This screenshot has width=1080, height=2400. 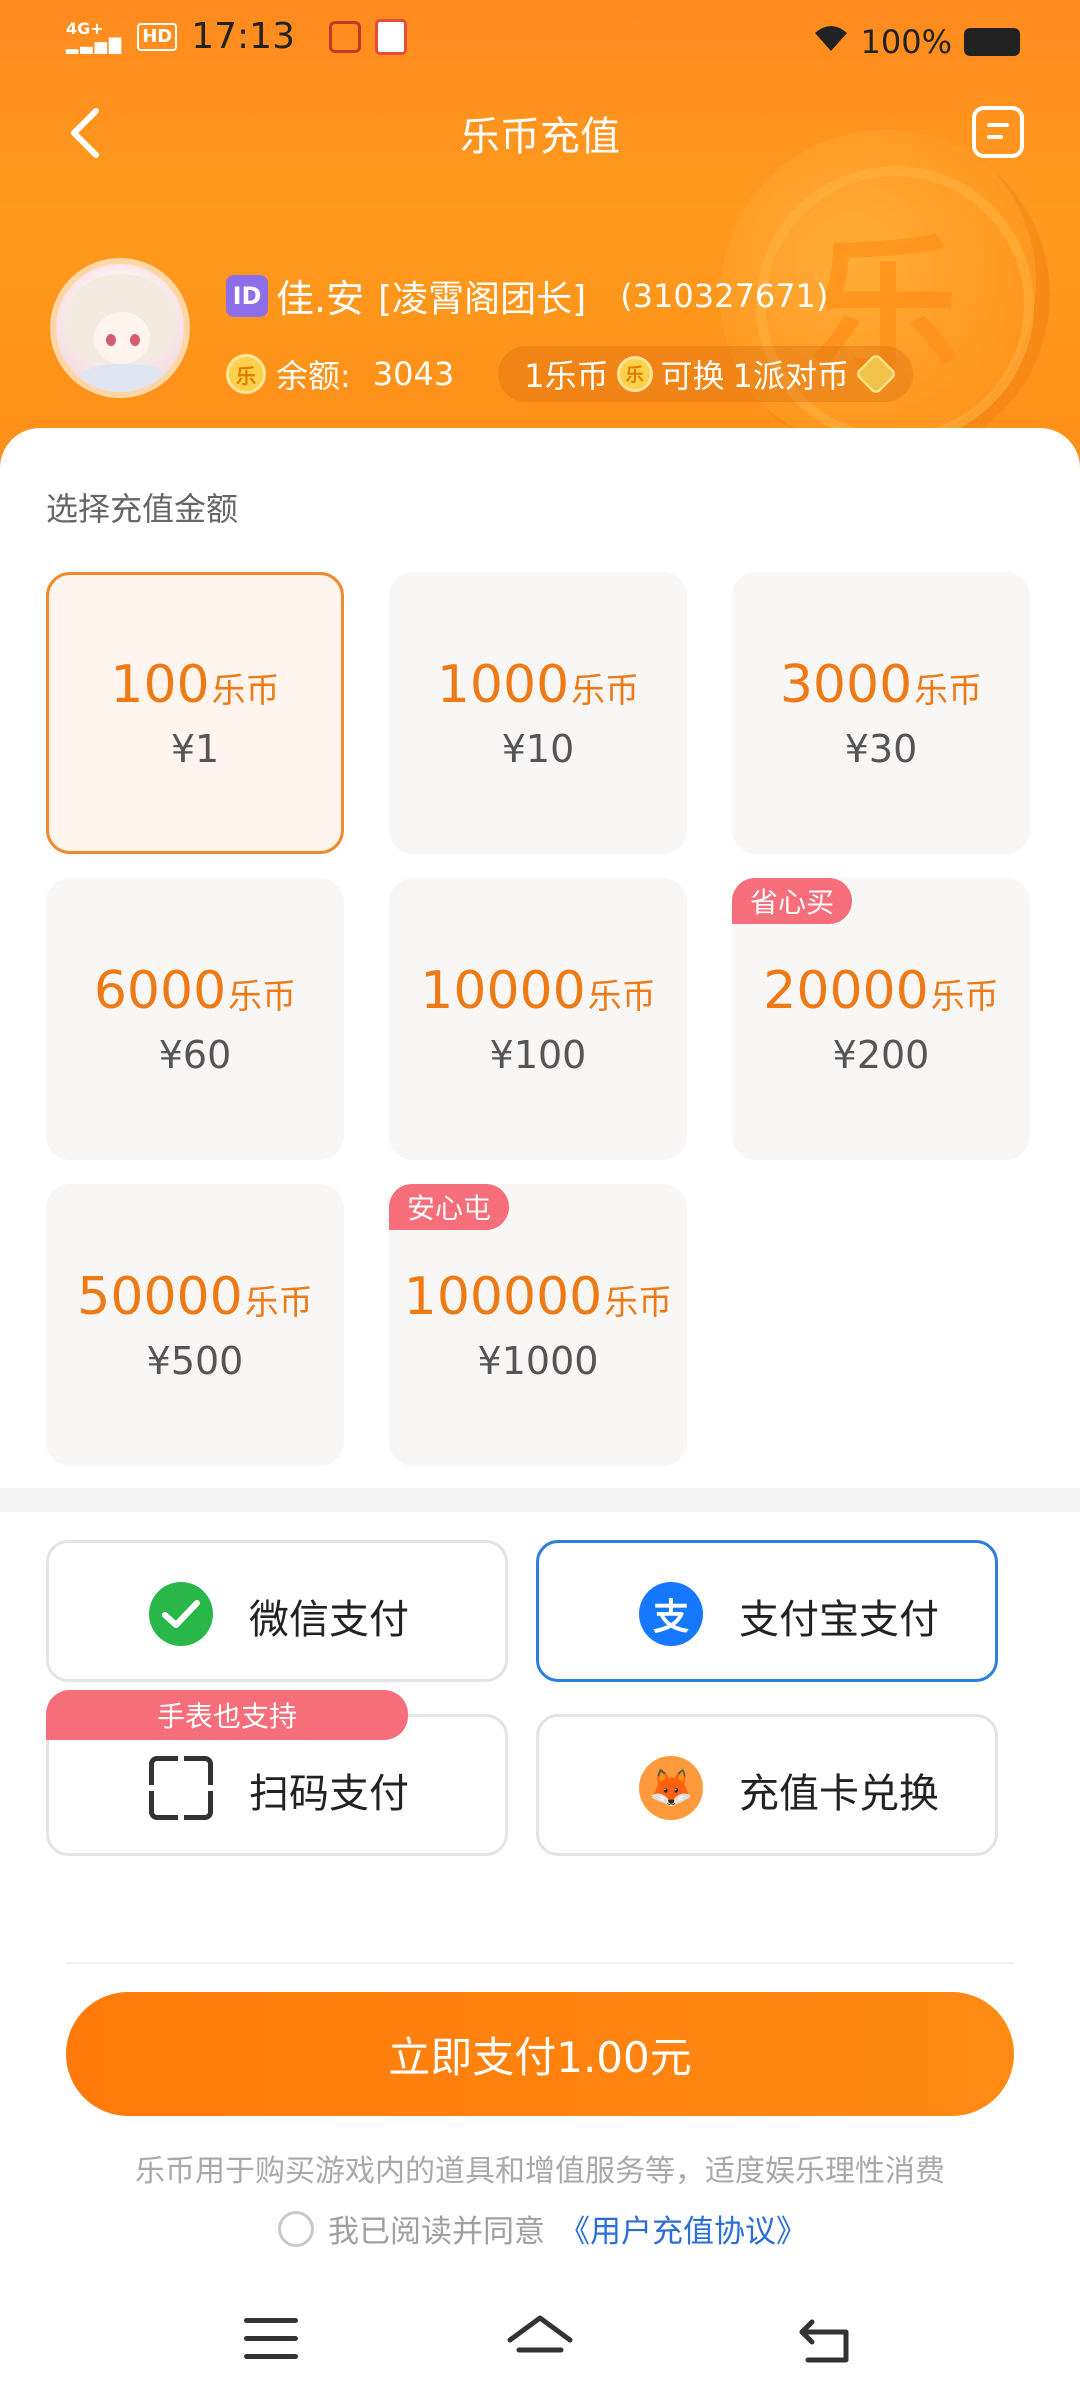 I want to click on recharge-option-1000: 1000 乐币 ¥10, so click(x=538, y=713).